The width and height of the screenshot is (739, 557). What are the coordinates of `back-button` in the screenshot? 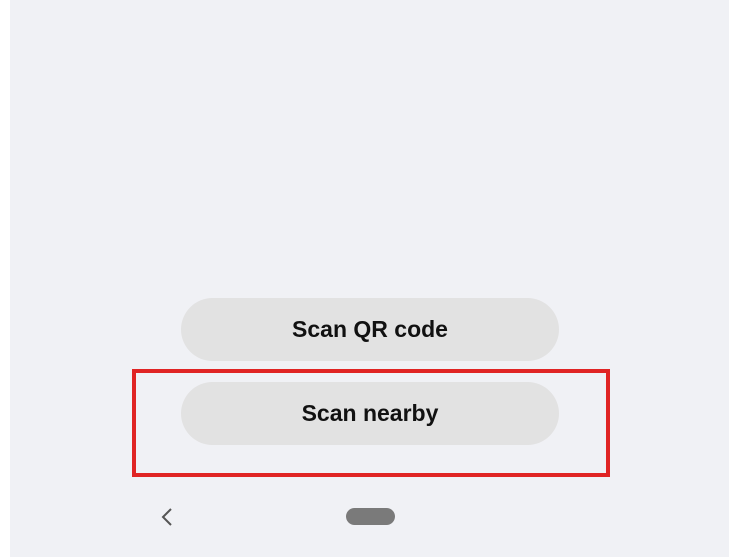 It's located at (167, 517).